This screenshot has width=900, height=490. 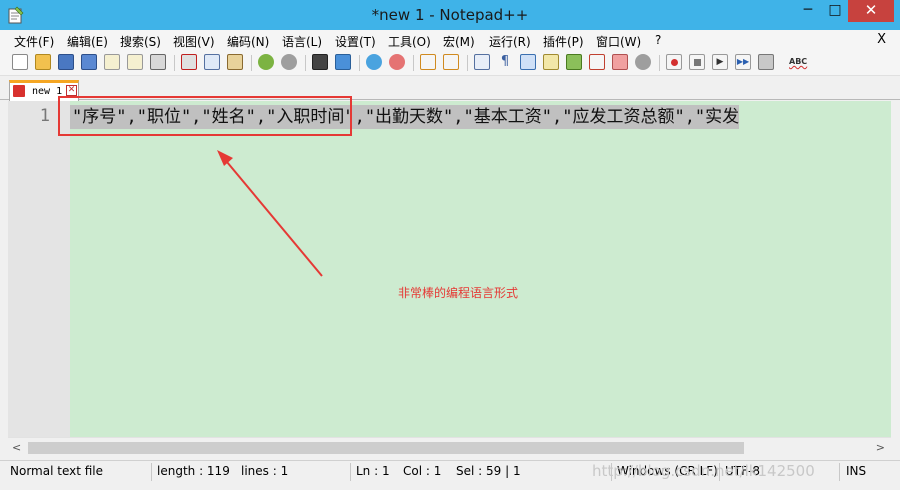 I want to click on monitor-icon, so click(x=643, y=62).